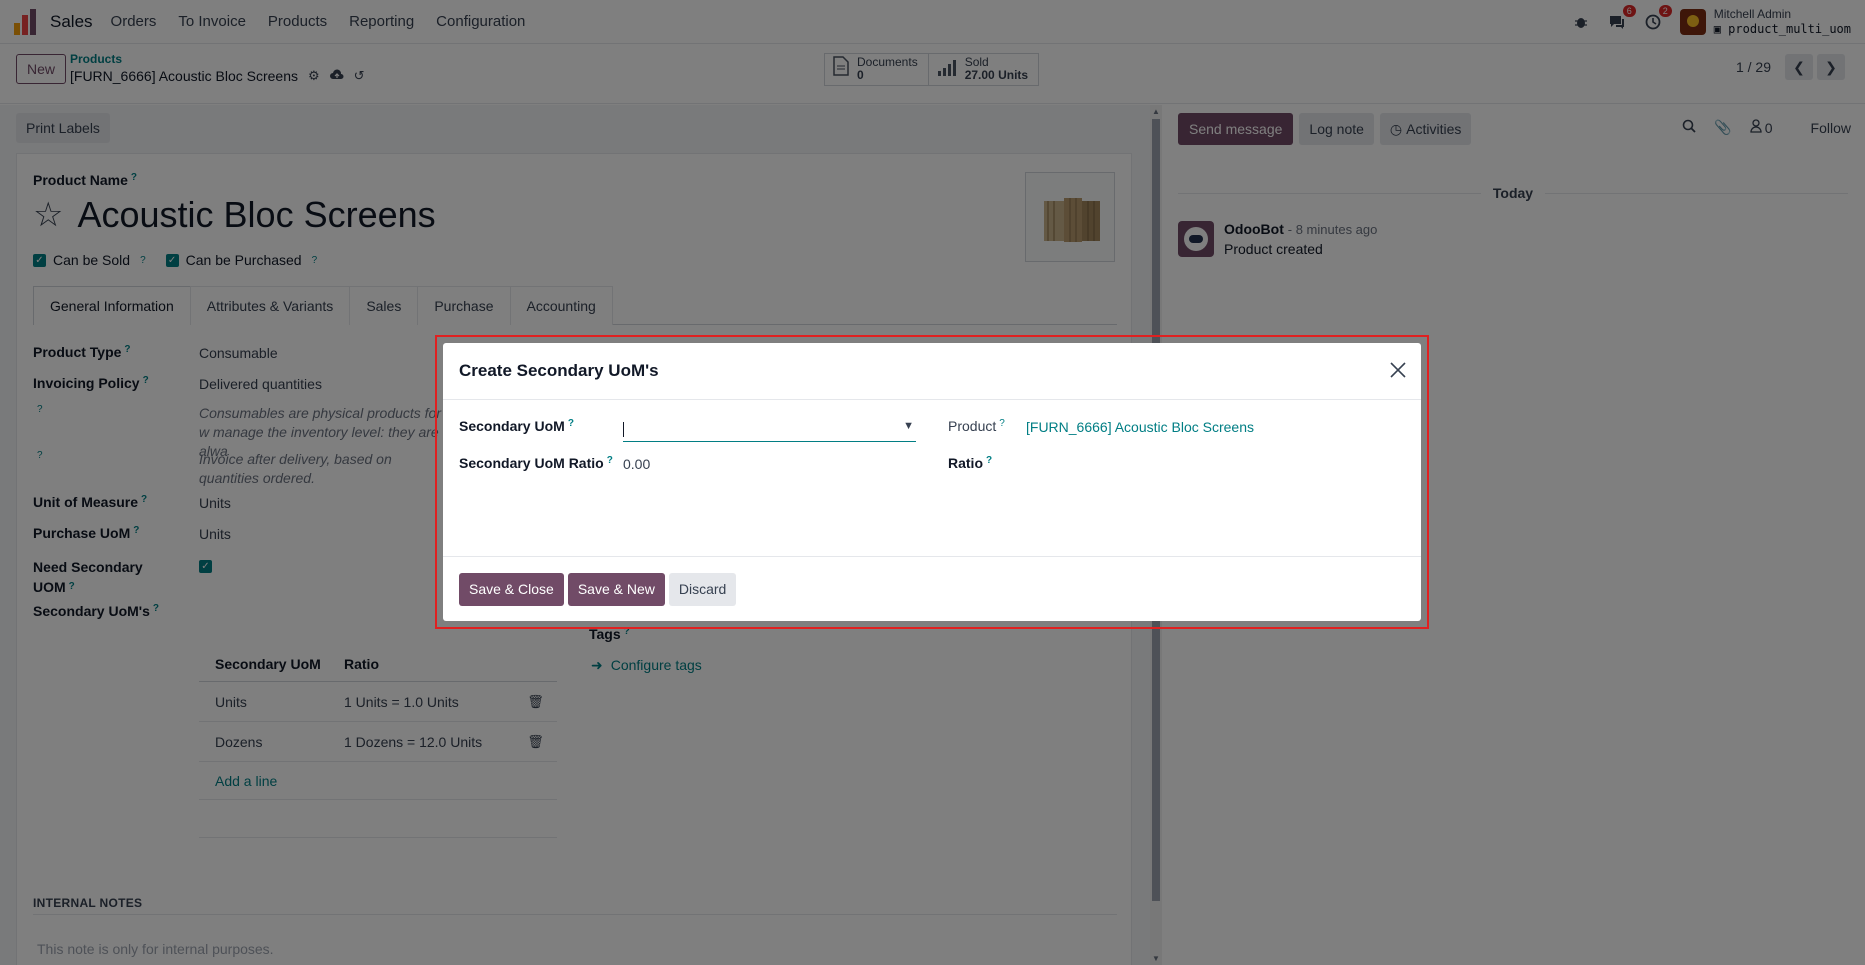 This screenshot has width=1865, height=965. What do you see at coordinates (559, 370) in the screenshot?
I see `modal-title: Create Secondary UoM's` at bounding box center [559, 370].